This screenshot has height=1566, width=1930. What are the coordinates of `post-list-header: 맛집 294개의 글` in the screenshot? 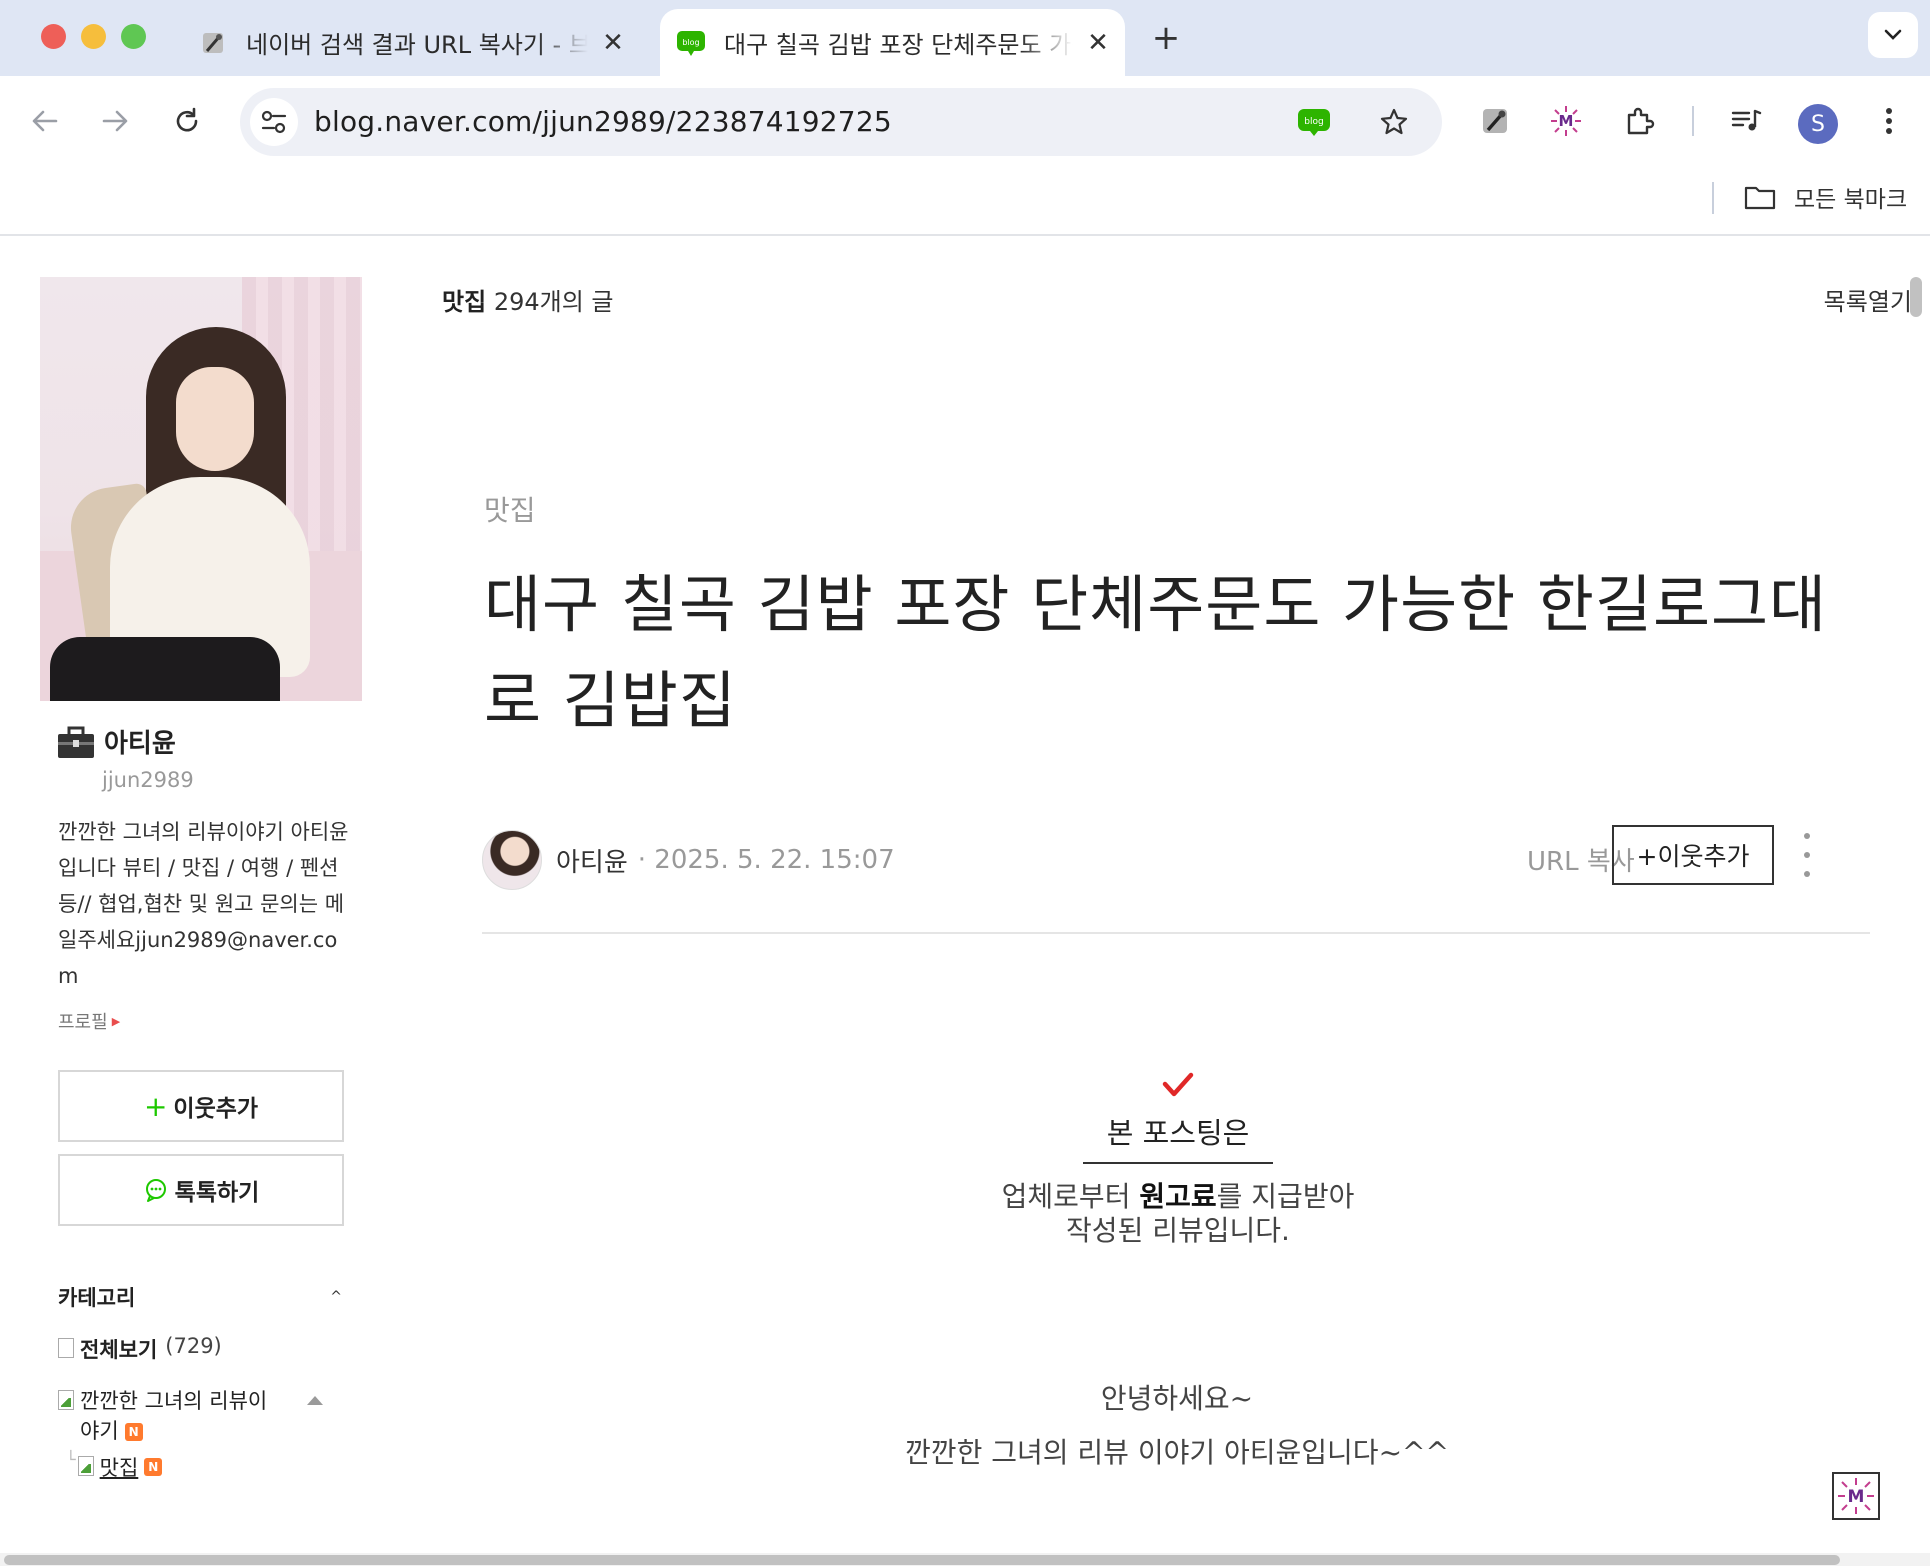 It's located at (528, 299).